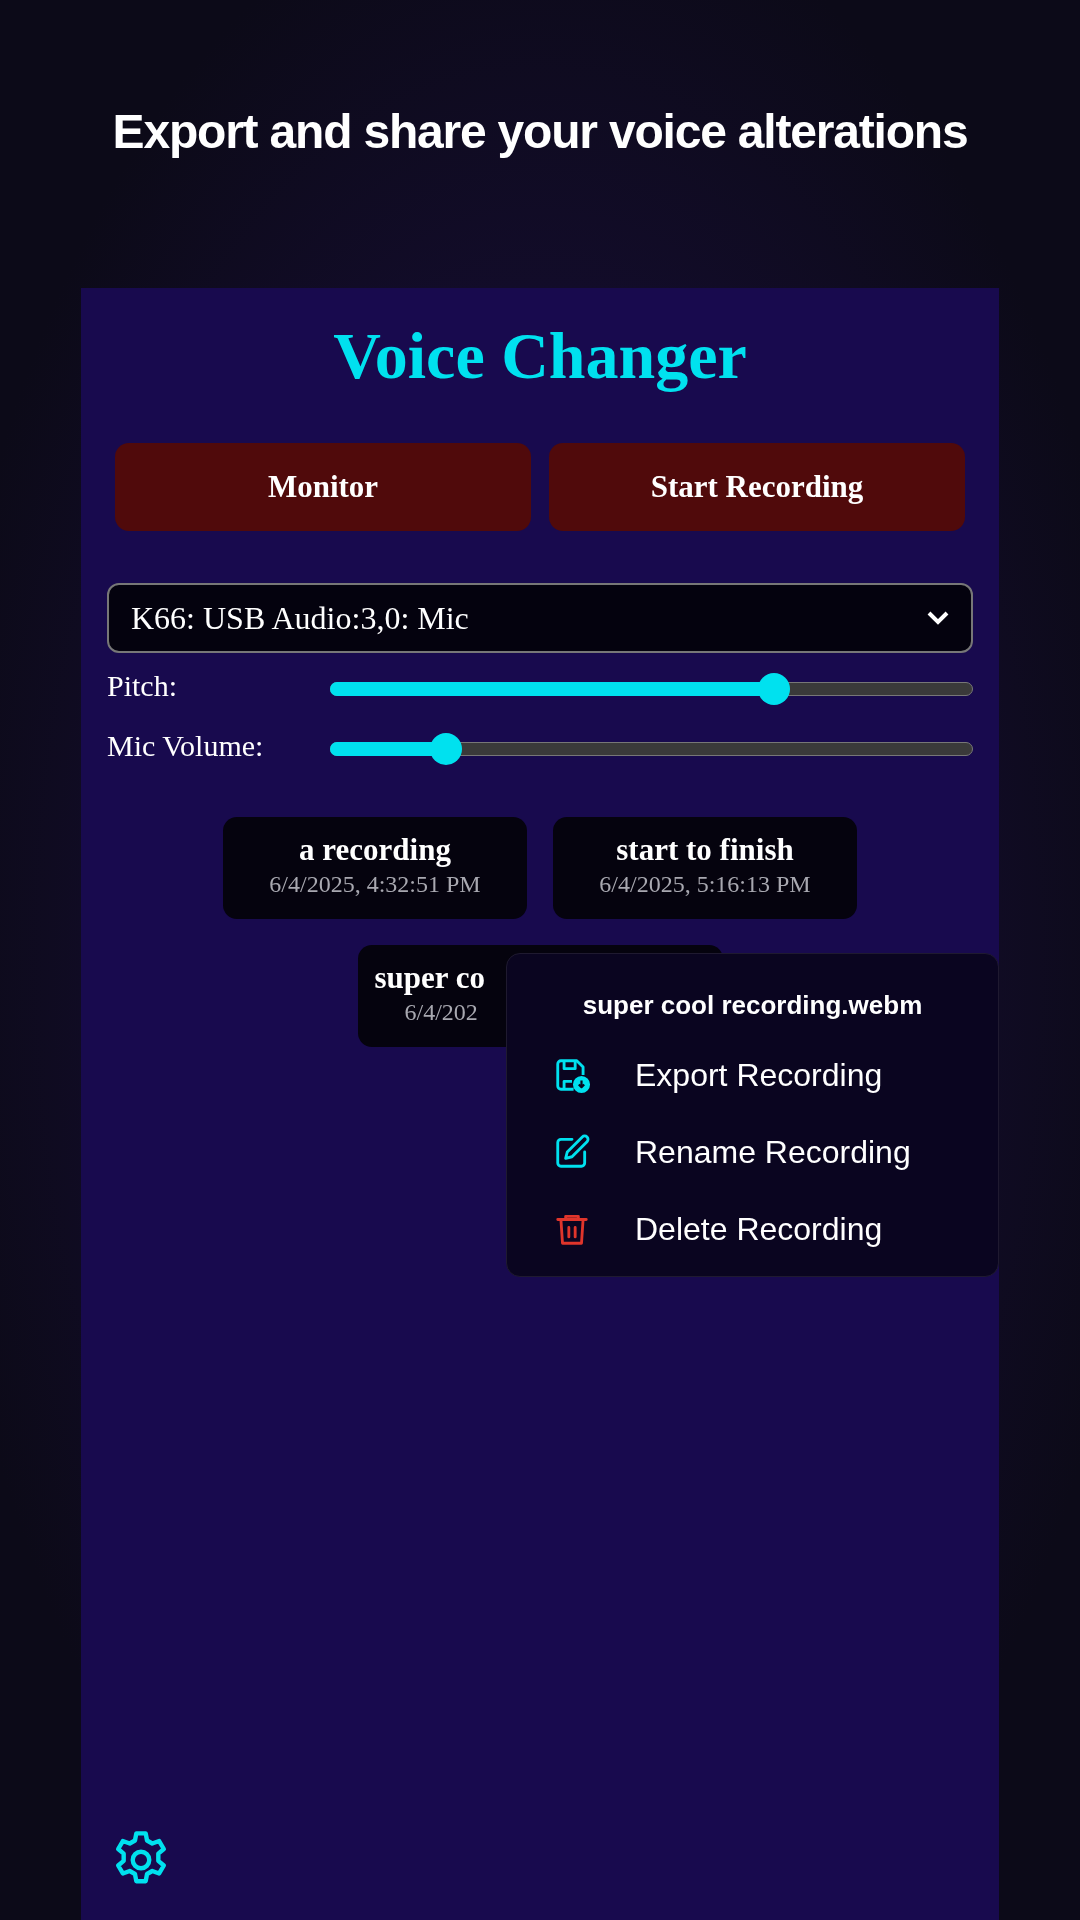 This screenshot has height=1920, width=1080. I want to click on recording-date: 6/4/2025, 5:16:13 PM, so click(705, 884).